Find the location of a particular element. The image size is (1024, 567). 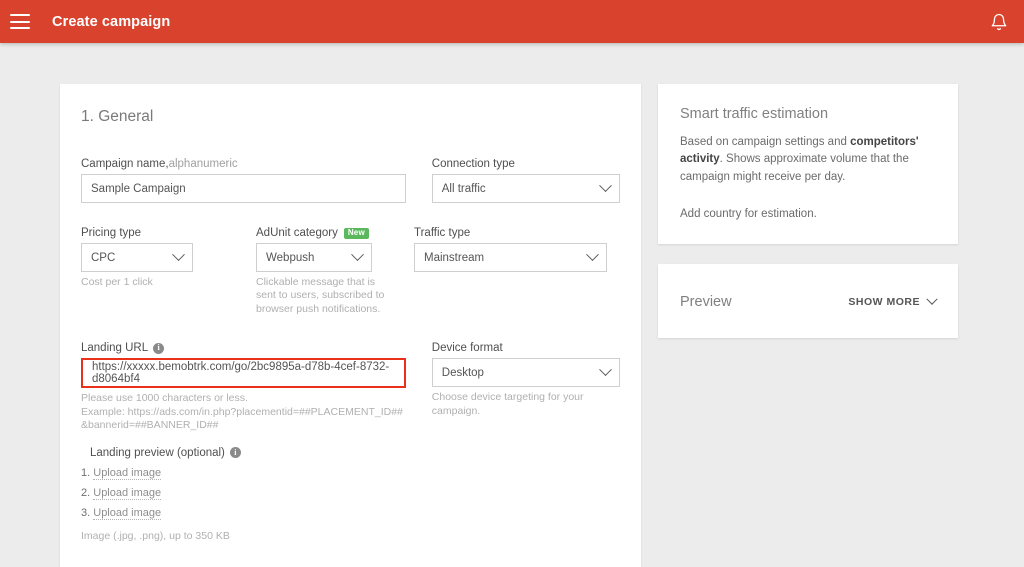

traffic-type-label: Traffic type is located at coordinates (442, 233).